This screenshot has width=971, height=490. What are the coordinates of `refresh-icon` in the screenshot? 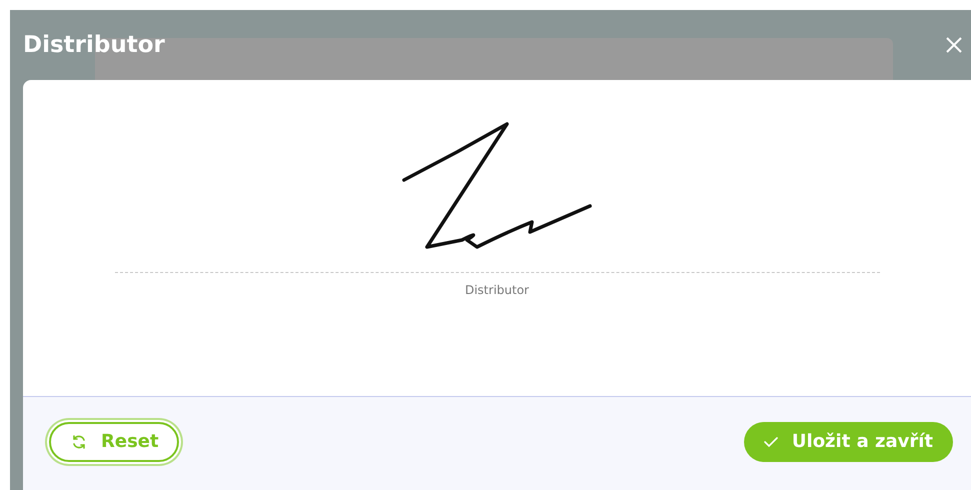 It's located at (79, 442).